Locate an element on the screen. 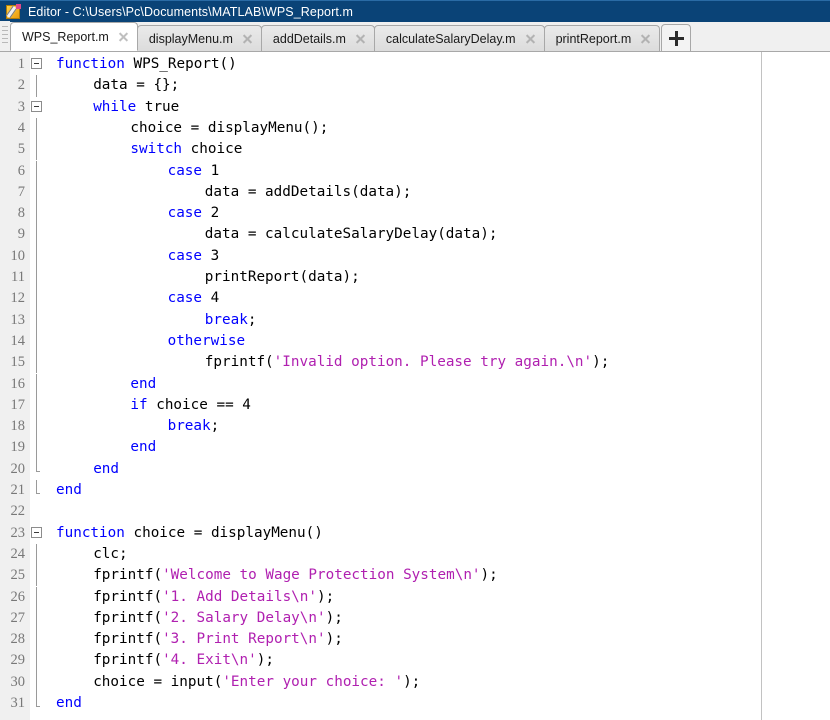 The image size is (830, 720). code-token-str: '1. Add Details\n' is located at coordinates (239, 596).